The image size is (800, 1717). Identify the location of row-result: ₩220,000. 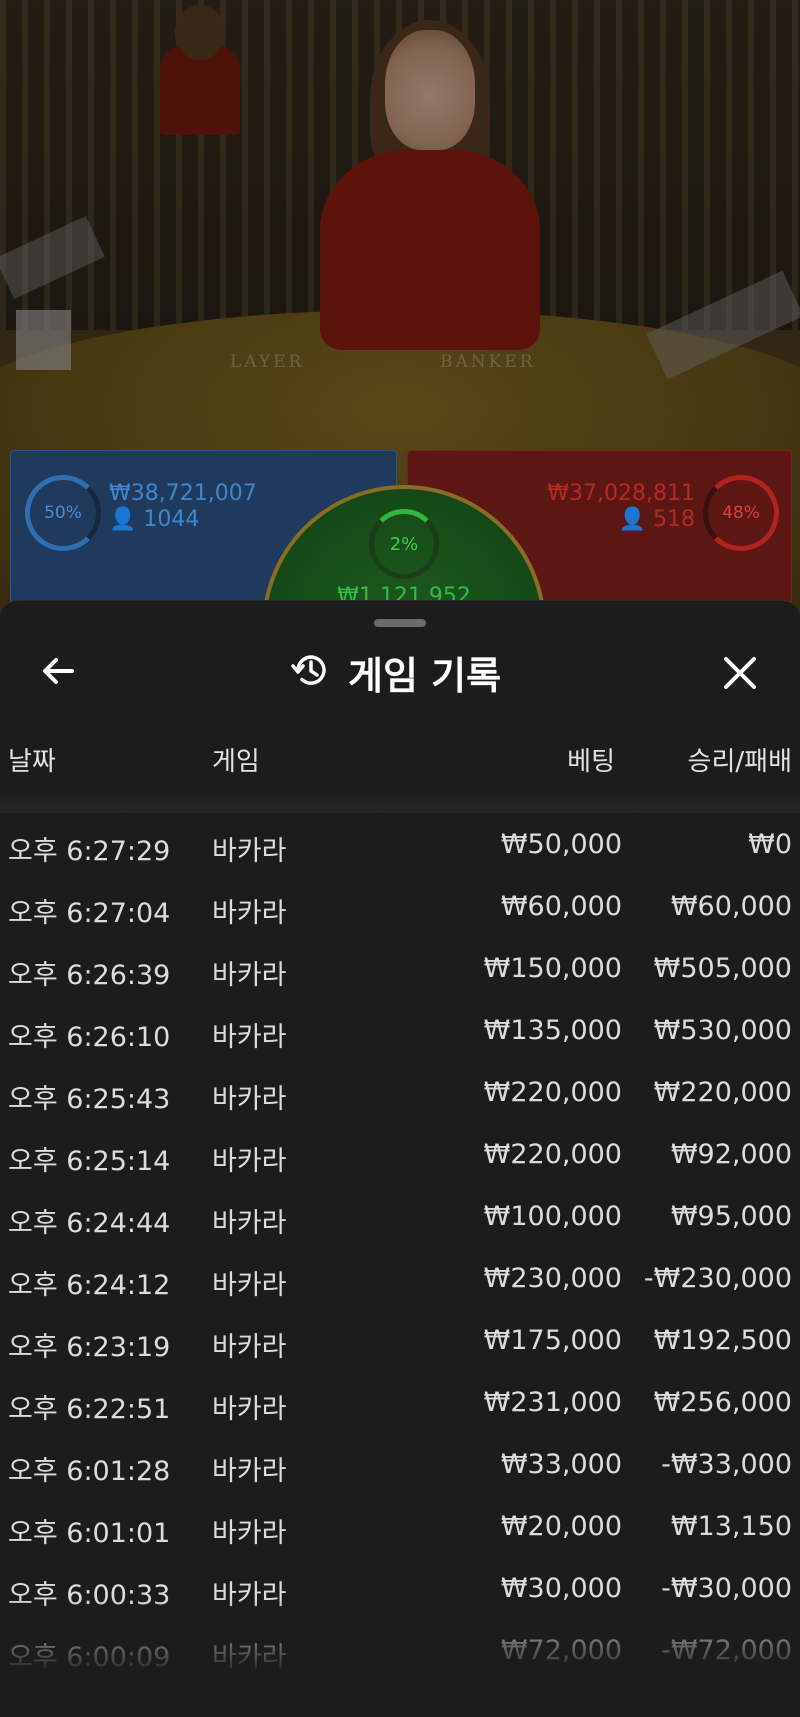
(722, 1092).